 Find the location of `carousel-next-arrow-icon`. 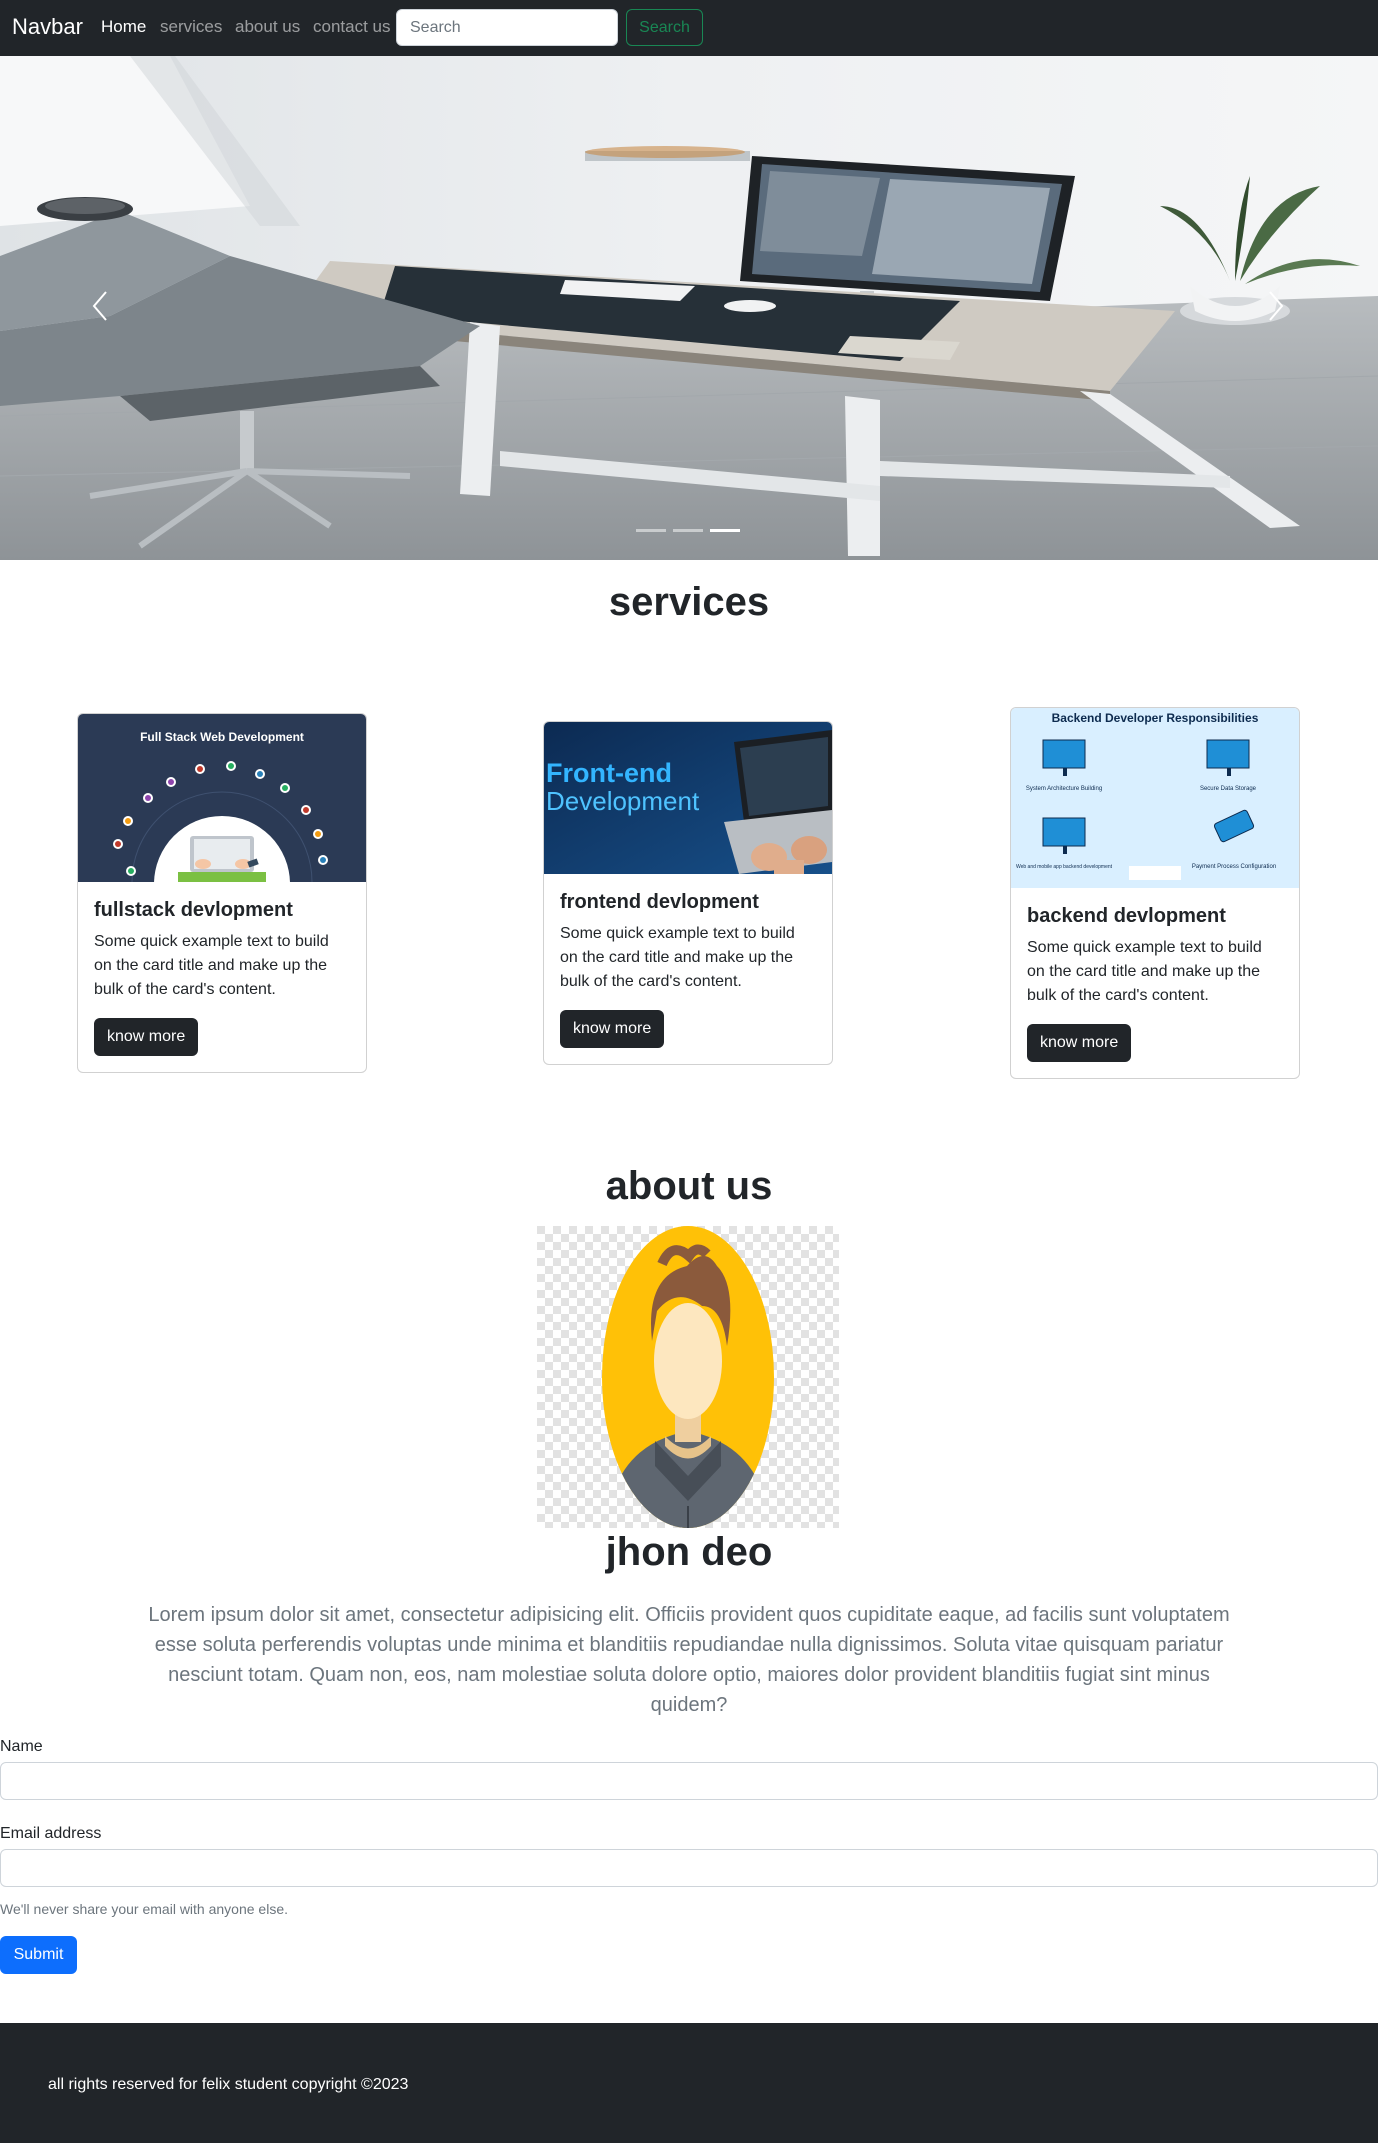

carousel-next-arrow-icon is located at coordinates (1274, 306).